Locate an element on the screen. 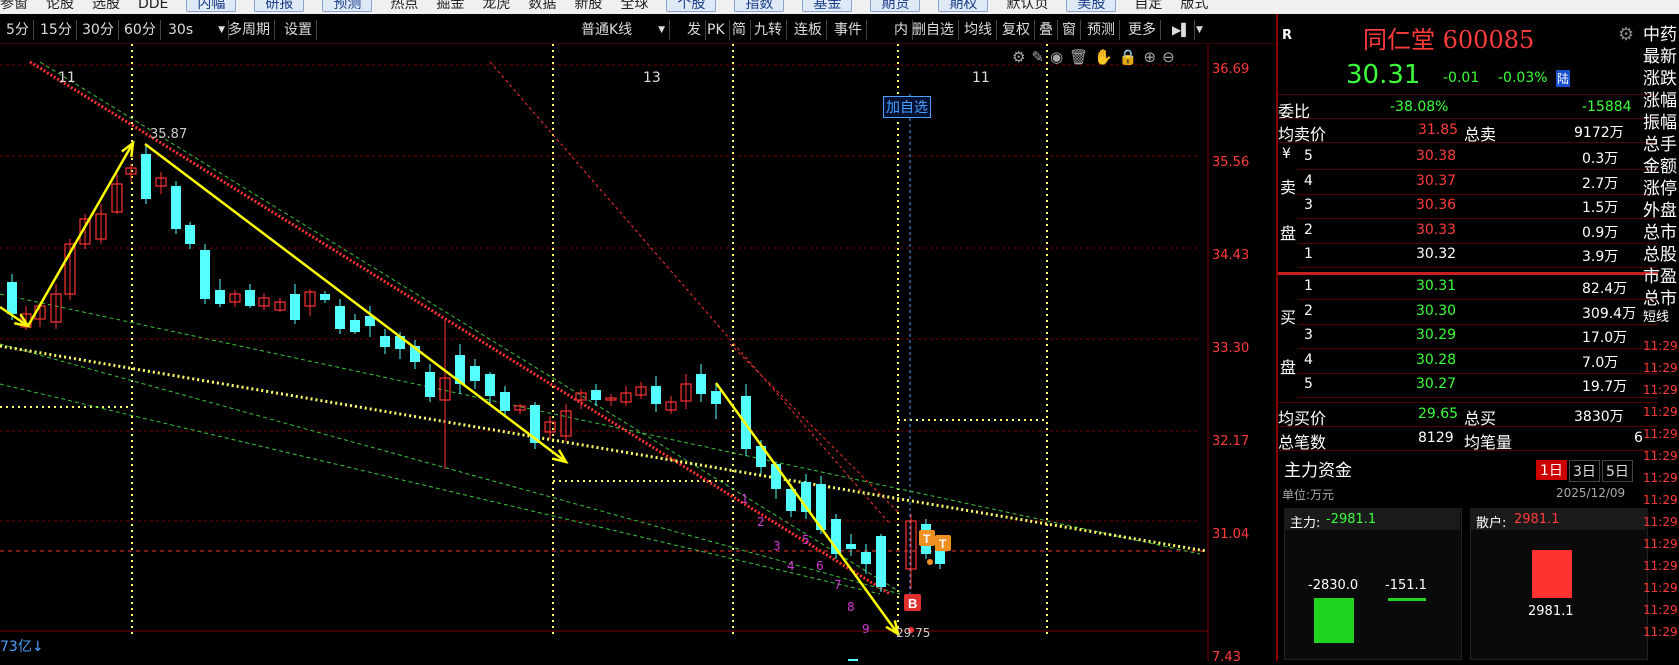 The width and height of the screenshot is (1679, 665). settings-gear-icon: ⚙ is located at coordinates (1021, 57).